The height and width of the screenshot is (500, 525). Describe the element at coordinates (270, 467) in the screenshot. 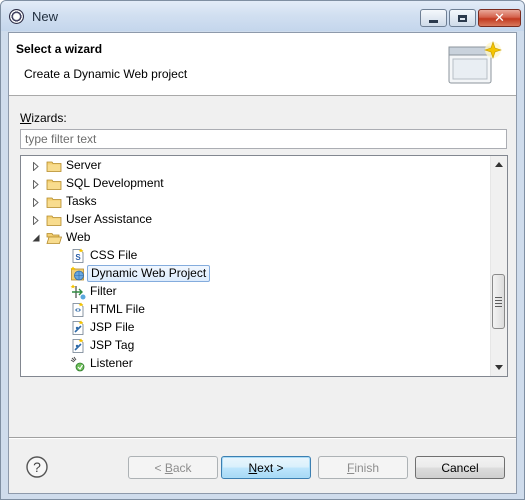

I see `next-button-label: ext >` at that location.